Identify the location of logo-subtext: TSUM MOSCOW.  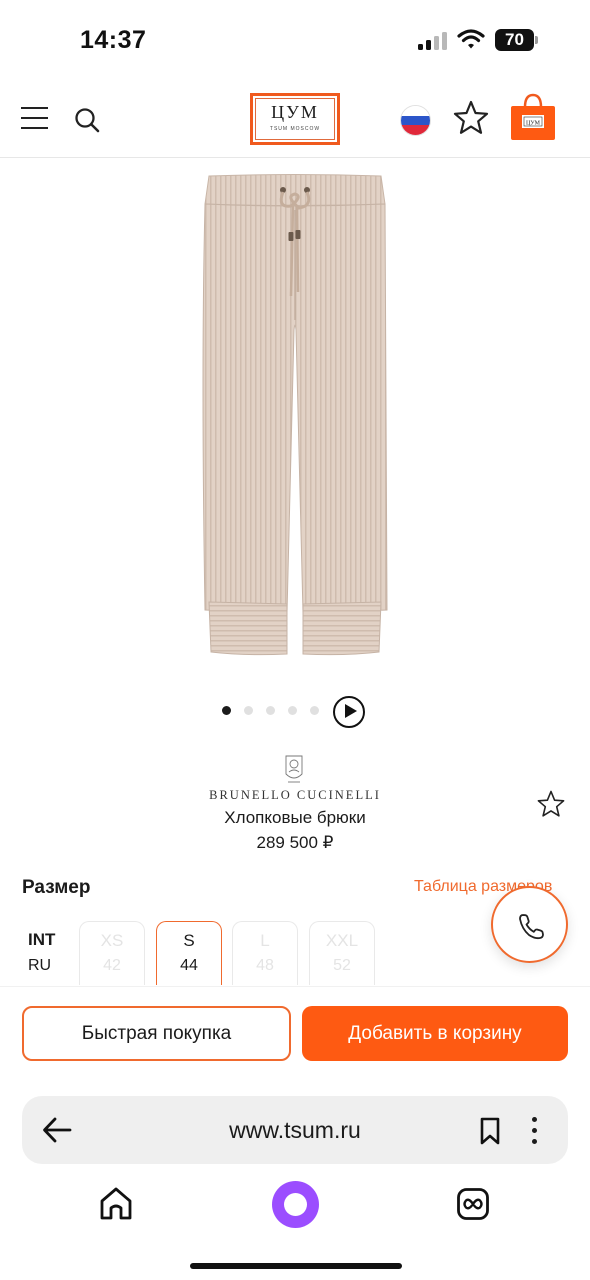
(295, 129).